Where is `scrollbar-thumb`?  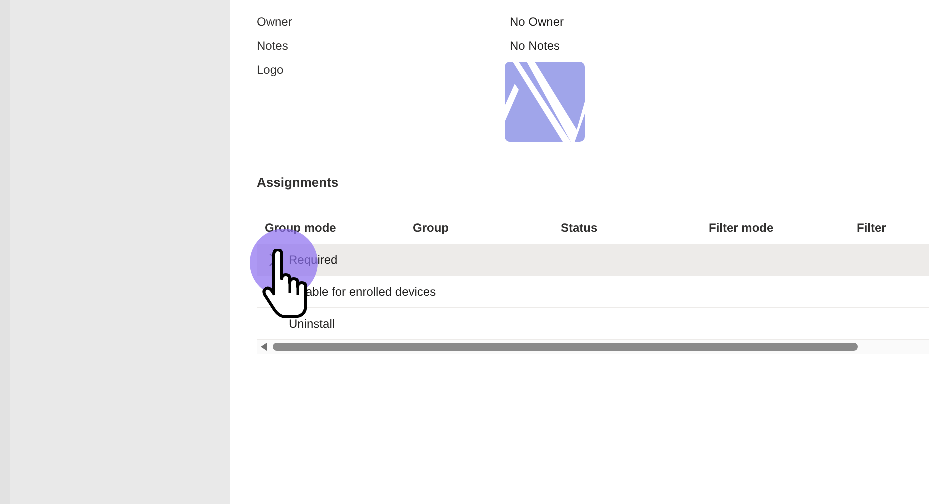 scrollbar-thumb is located at coordinates (565, 347).